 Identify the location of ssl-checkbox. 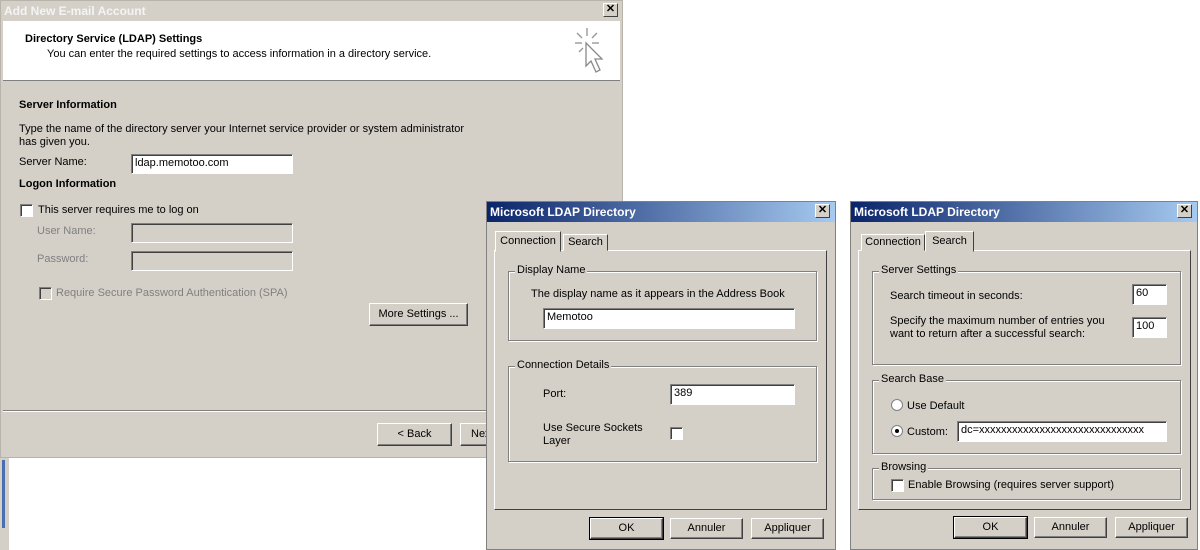
(676, 433).